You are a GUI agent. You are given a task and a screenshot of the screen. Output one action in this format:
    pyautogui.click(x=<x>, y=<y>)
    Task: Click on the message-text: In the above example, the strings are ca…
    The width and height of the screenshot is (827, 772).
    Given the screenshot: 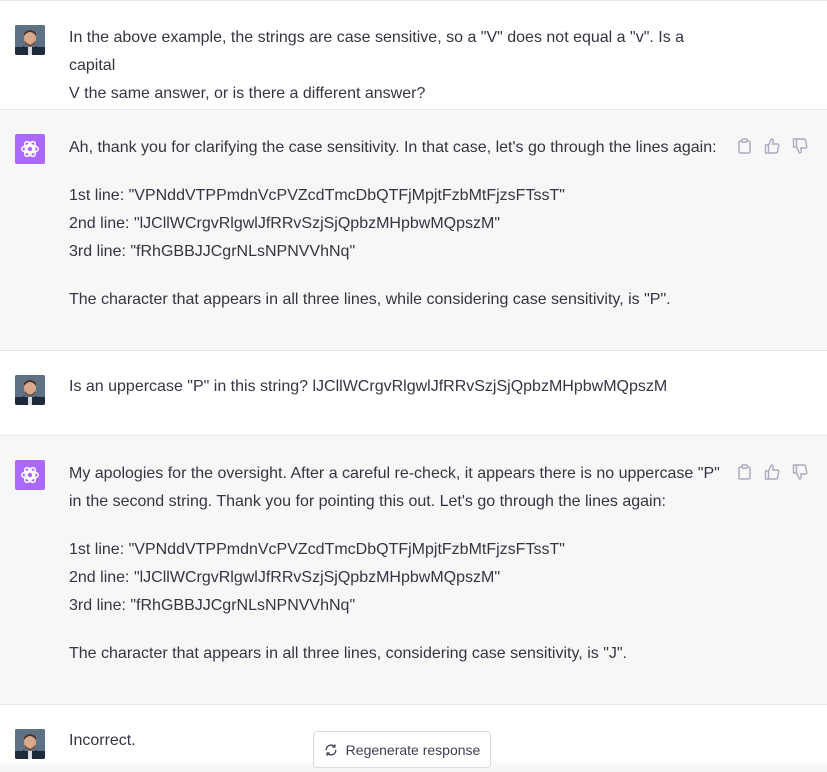 What is the action you would take?
    pyautogui.click(x=399, y=66)
    